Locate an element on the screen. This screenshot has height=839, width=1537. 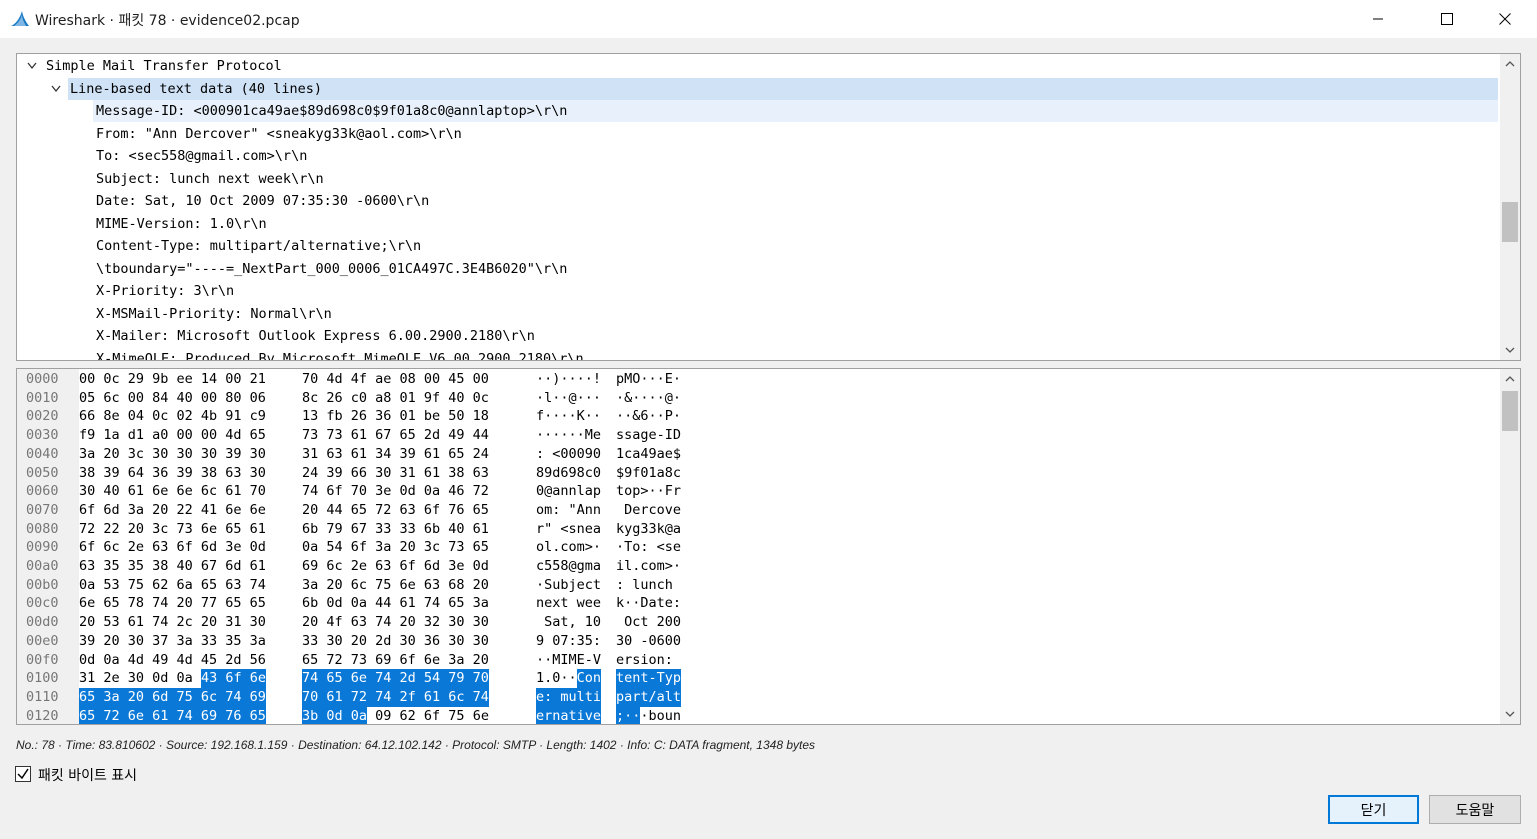
ascii-bytes: Oct 200 is located at coordinates (649, 622).